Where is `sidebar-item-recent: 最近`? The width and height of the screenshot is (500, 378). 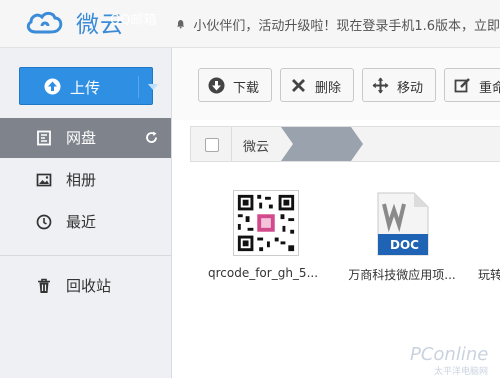 sidebar-item-recent: 最近 is located at coordinates (85, 222).